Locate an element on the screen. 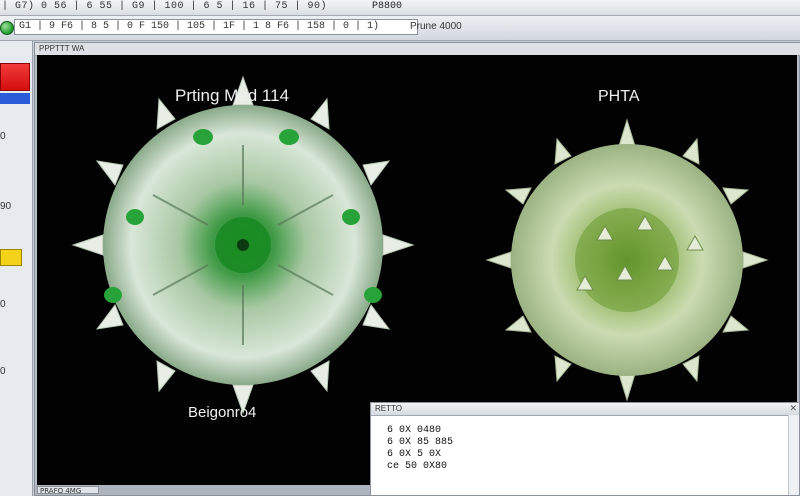 The height and width of the screenshot is (496, 800). info-line: 6 0X 0480 is located at coordinates (414, 430).